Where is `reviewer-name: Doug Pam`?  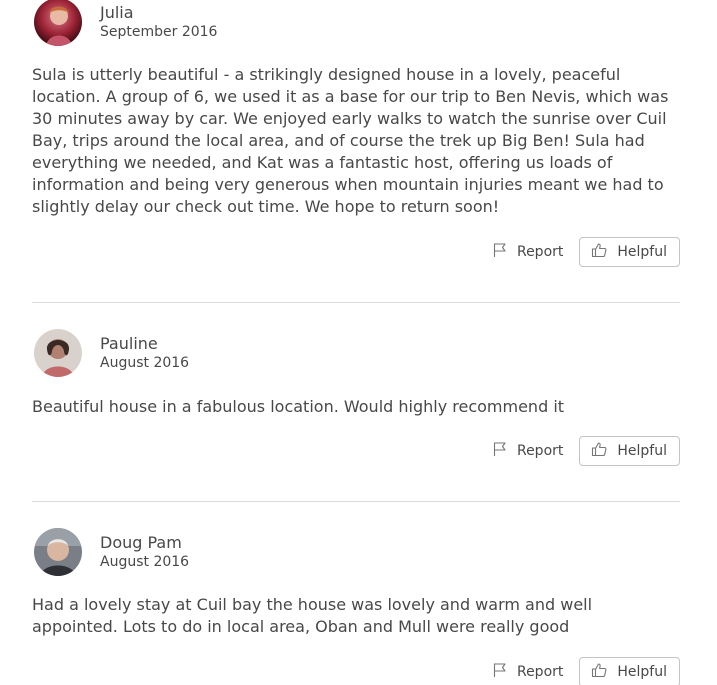
reviewer-name: Doug Pam is located at coordinates (141, 542).